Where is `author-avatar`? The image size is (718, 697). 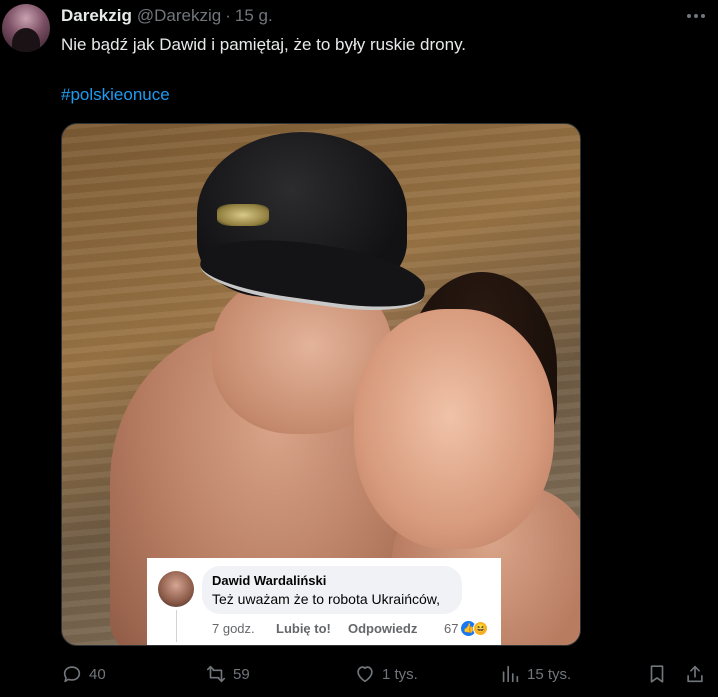
author-avatar is located at coordinates (26, 28).